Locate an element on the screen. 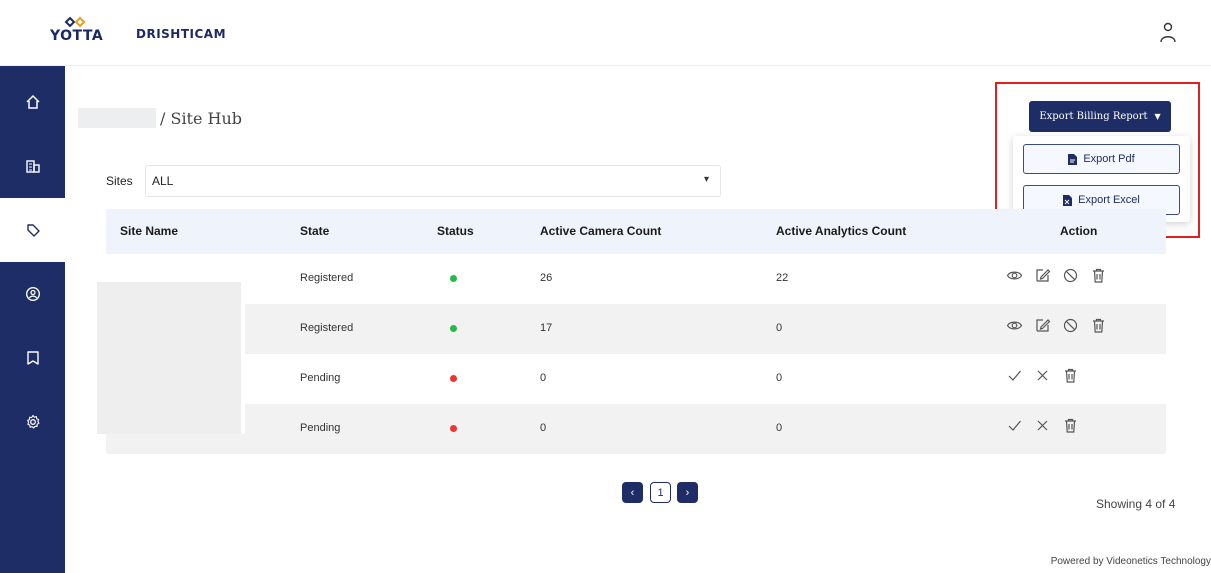  file-pdf-icon is located at coordinates (1073, 159).